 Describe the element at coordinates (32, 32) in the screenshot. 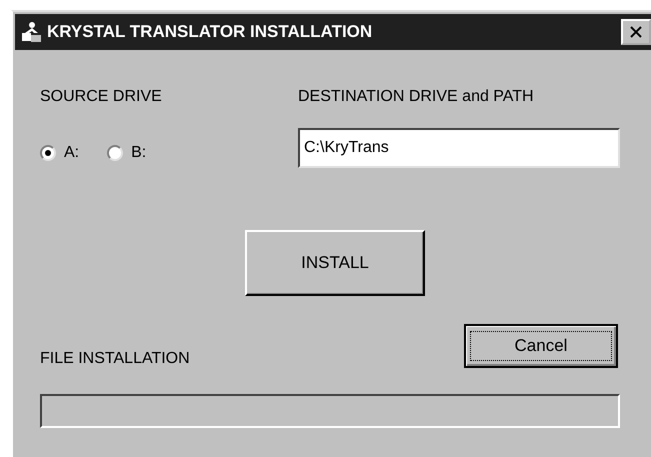

I see `app-icon` at that location.